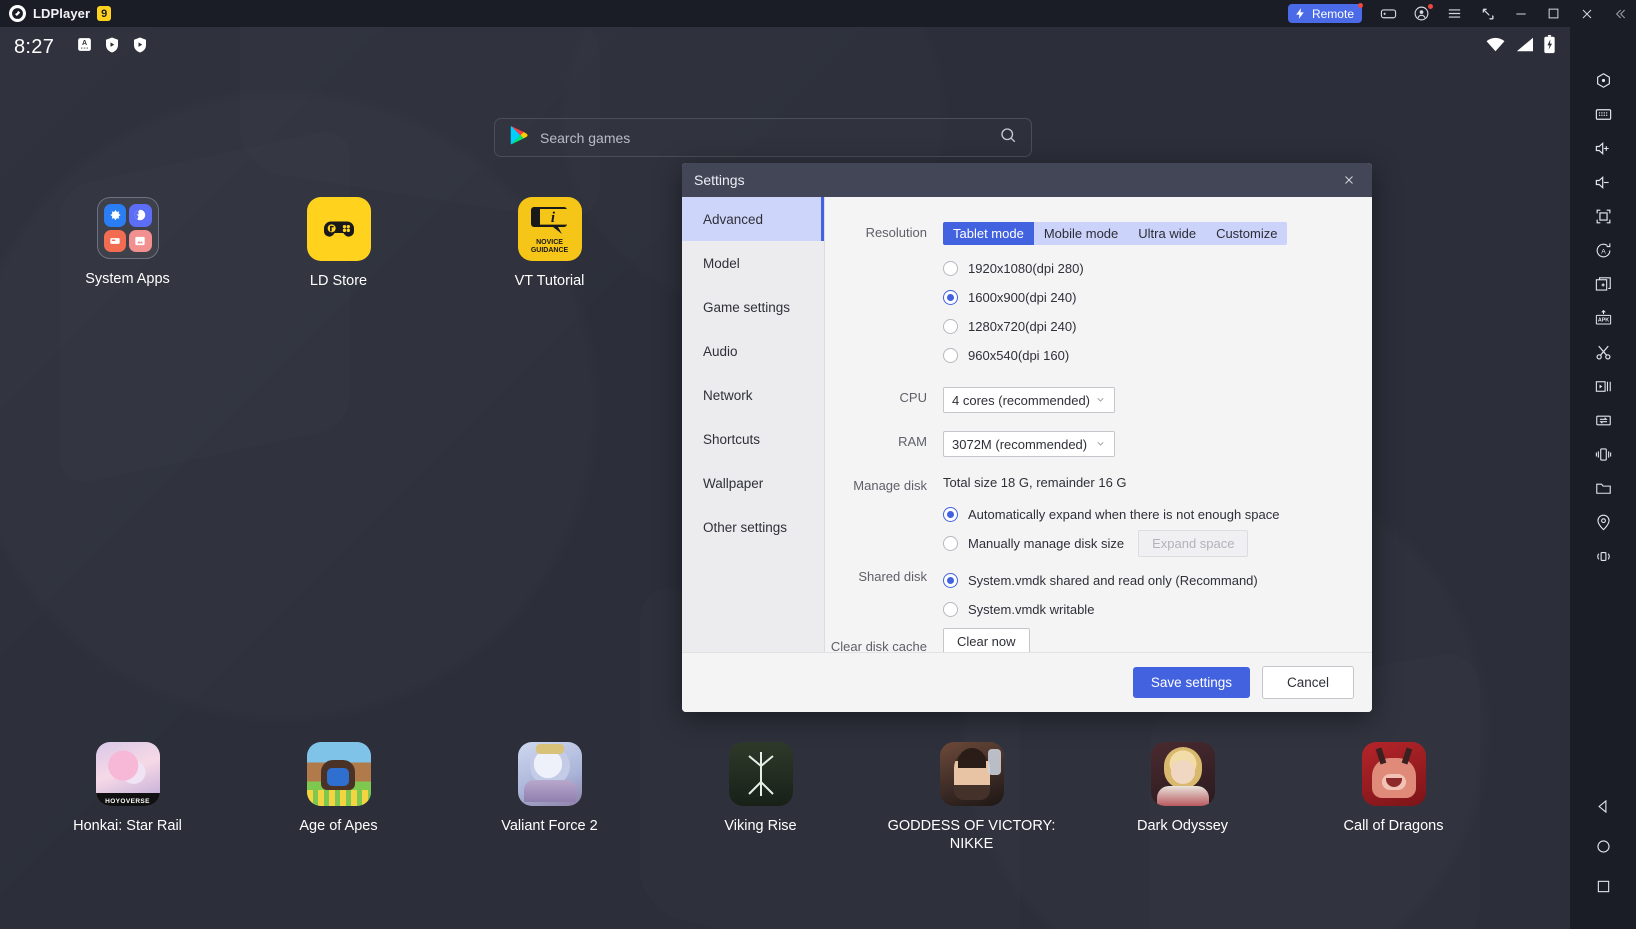 This screenshot has width=1636, height=929. I want to click on fullscreen-icon, so click(1603, 216).